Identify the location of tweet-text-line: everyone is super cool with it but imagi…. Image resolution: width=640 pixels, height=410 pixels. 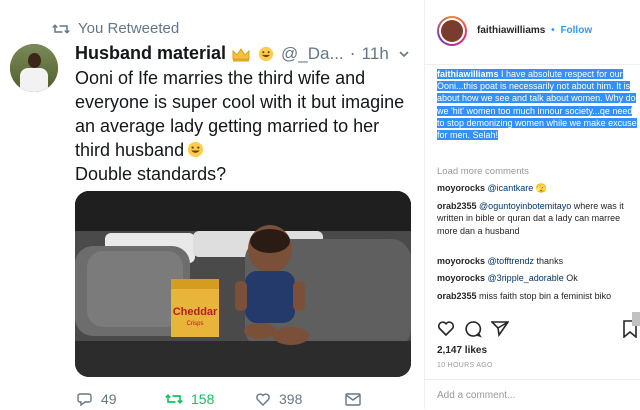
(240, 102).